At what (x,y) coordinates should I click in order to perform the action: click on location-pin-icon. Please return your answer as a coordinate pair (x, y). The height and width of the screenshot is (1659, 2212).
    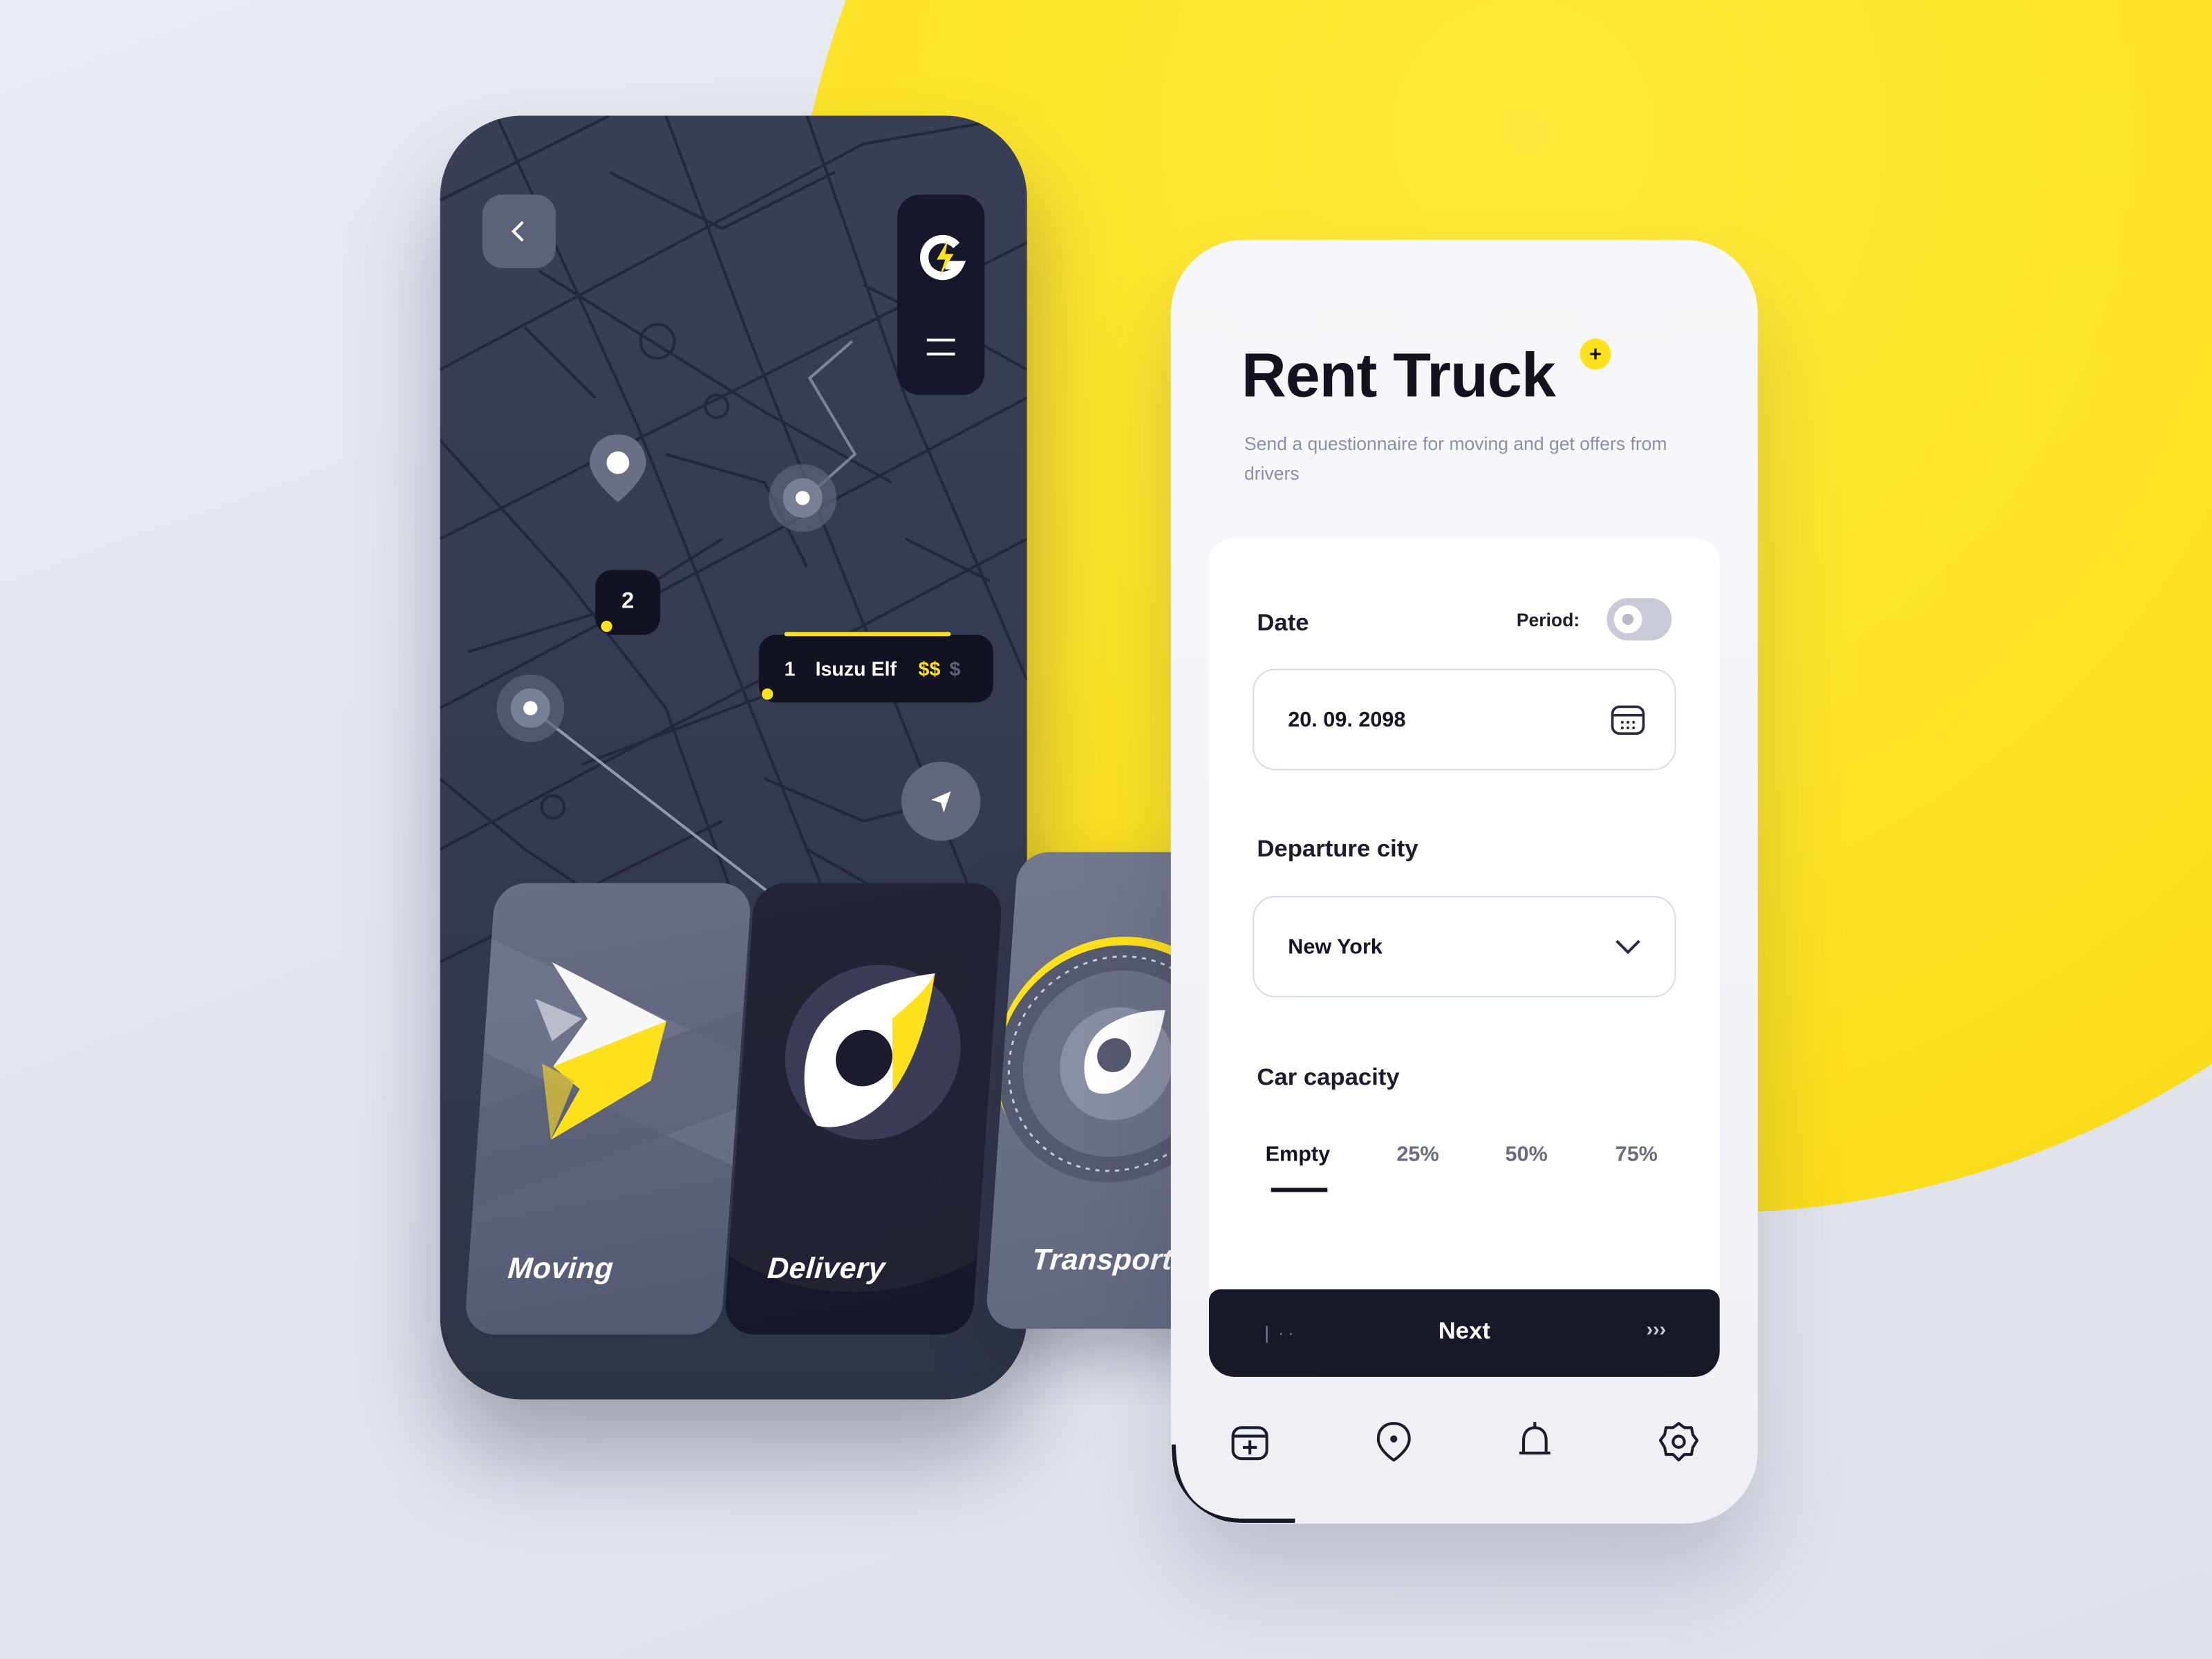
    Looking at the image, I should click on (618, 468).